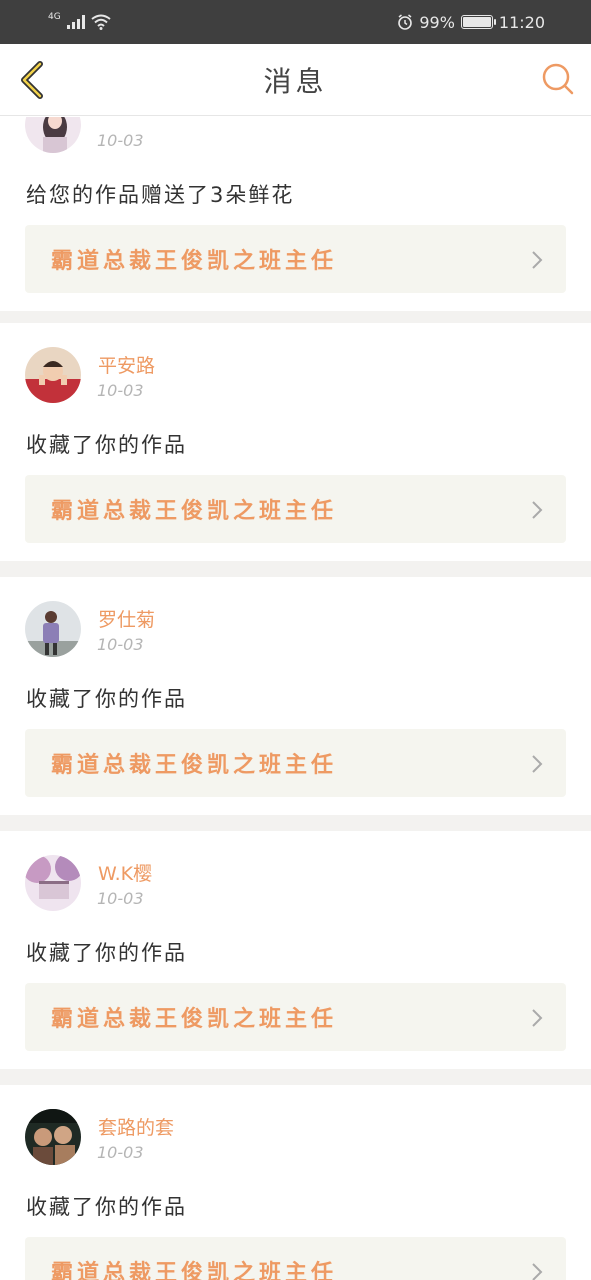 The image size is (591, 1280). I want to click on chevron-left-icon, so click(32, 80).